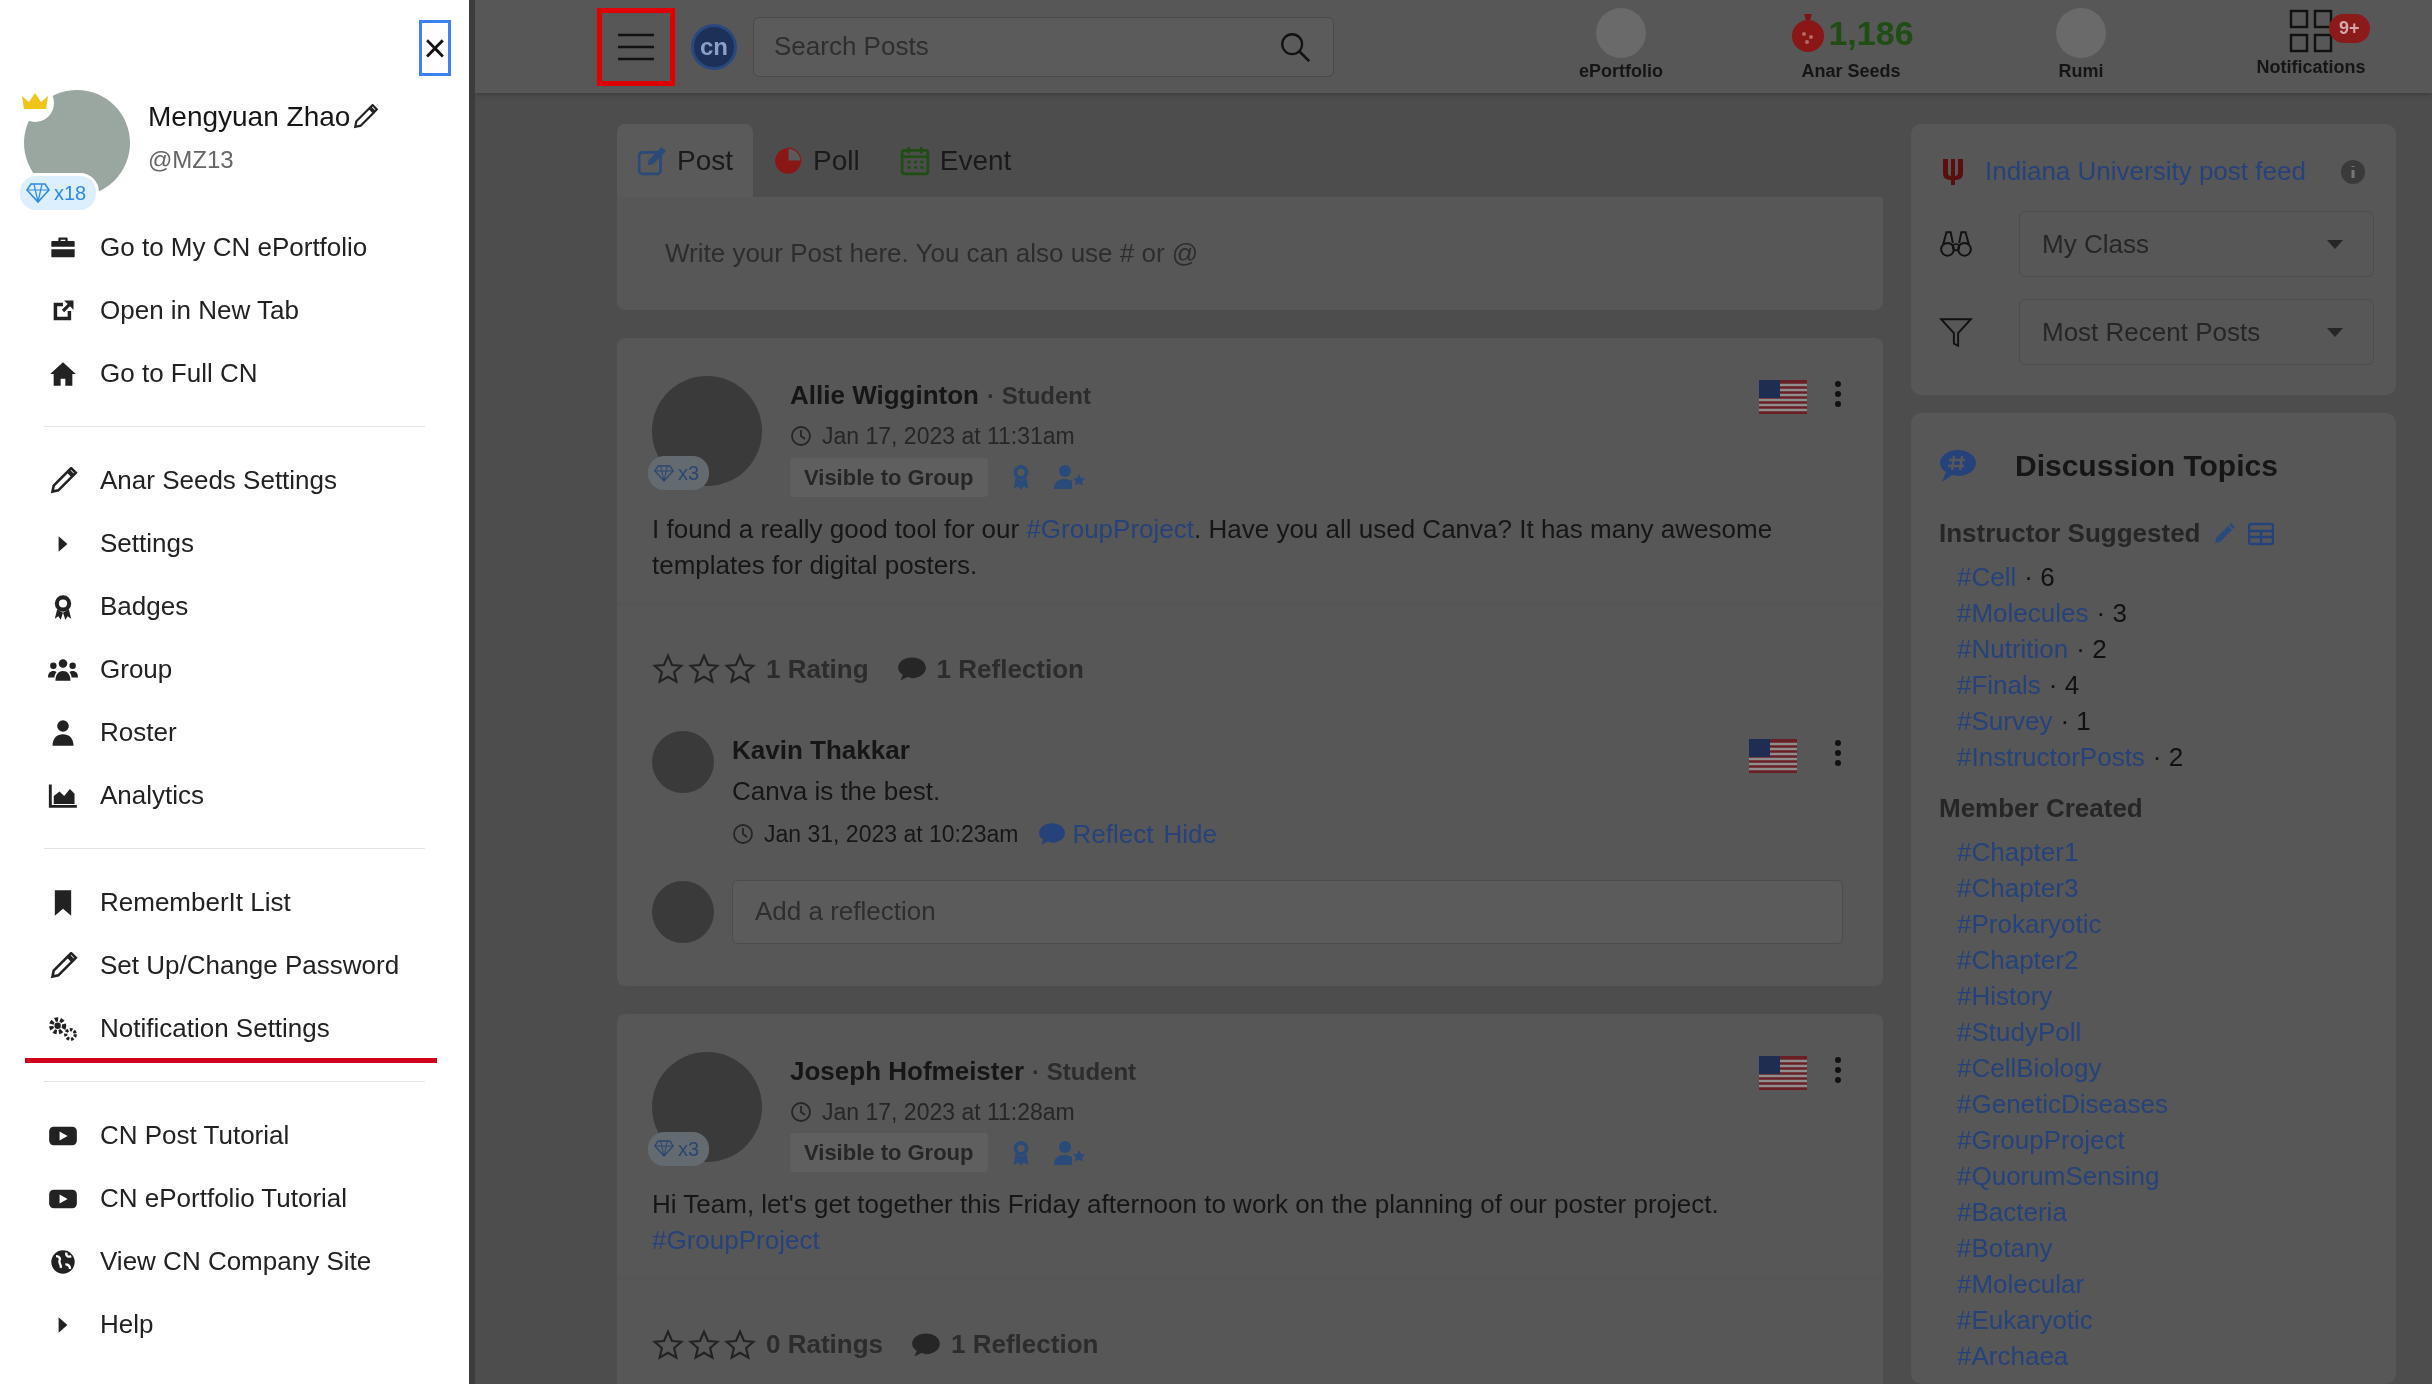  I want to click on menu-item: Go to My CN ePortfolio, so click(234, 247).